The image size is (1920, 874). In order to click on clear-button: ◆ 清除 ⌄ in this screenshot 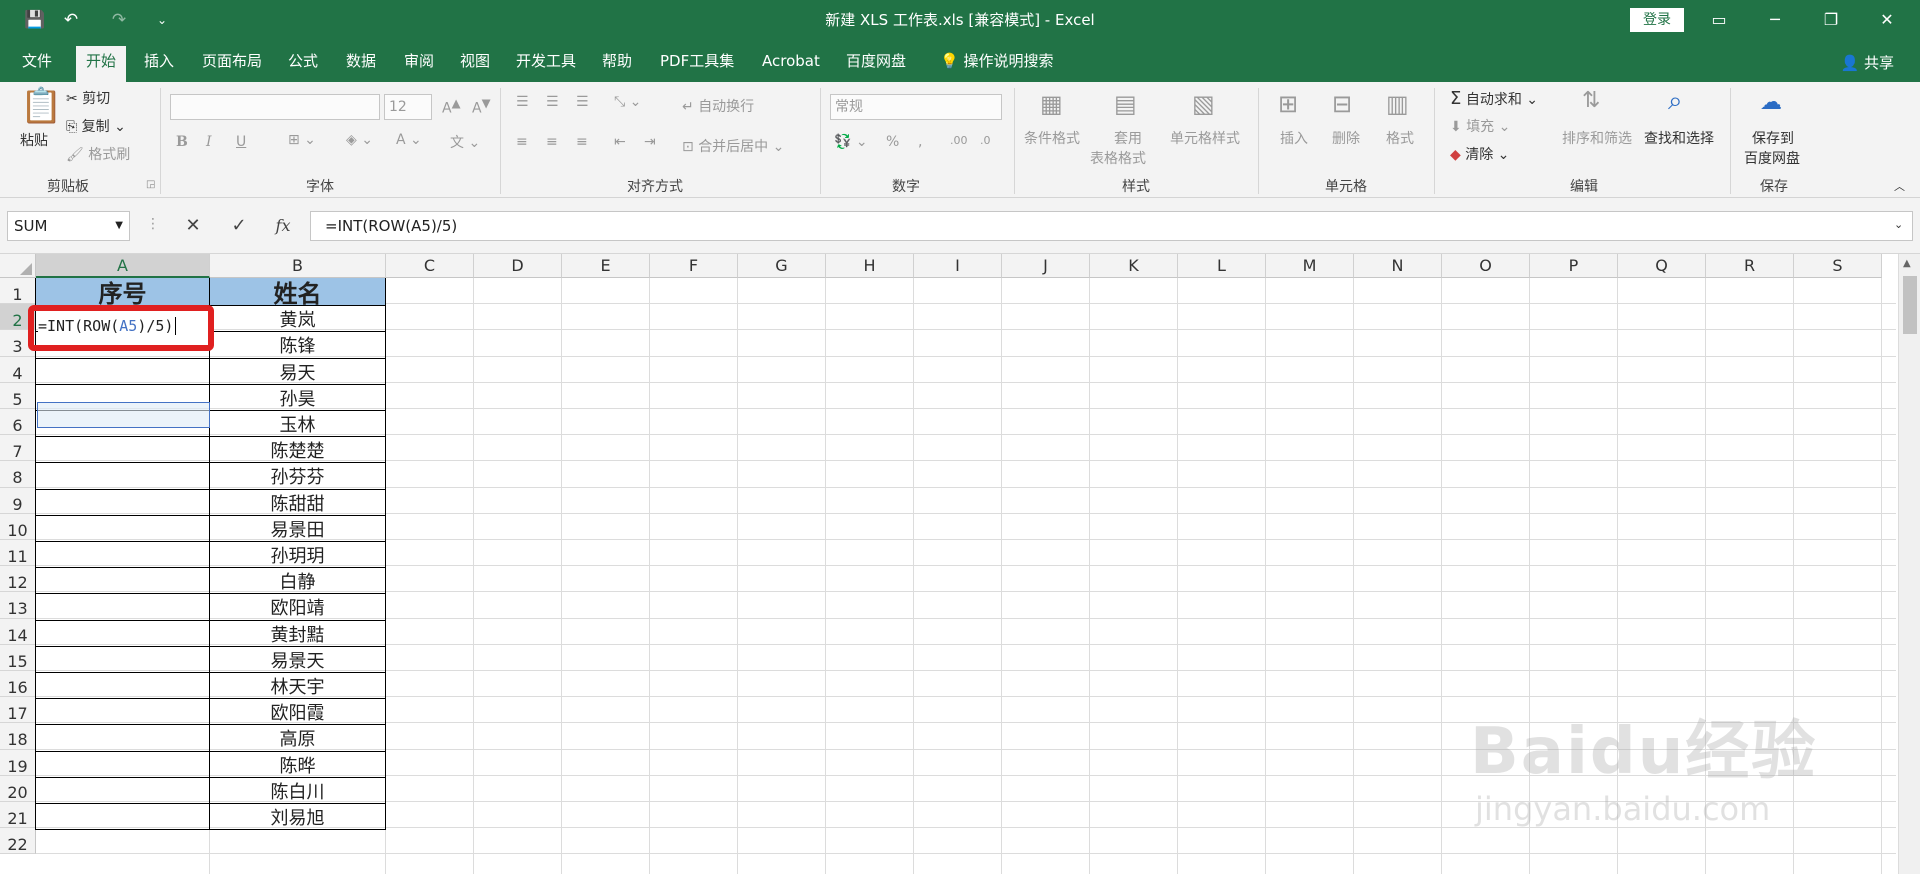, I will do `click(1479, 154)`.